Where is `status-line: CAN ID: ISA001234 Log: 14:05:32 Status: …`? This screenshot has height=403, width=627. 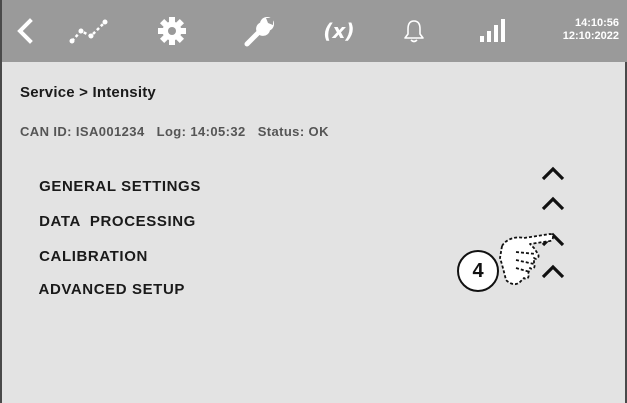
status-line: CAN ID: ISA001234 Log: 14:05:32 Status: … is located at coordinates (174, 131).